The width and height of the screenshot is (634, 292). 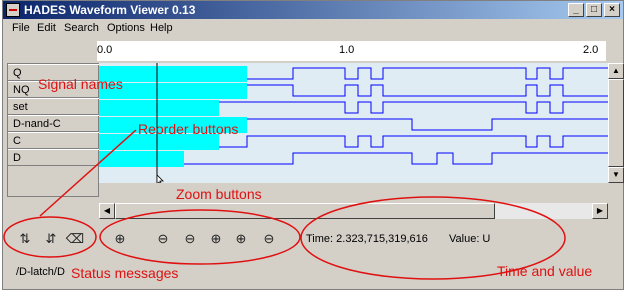 I want to click on zoom-in-button: ⊕, so click(x=216, y=239).